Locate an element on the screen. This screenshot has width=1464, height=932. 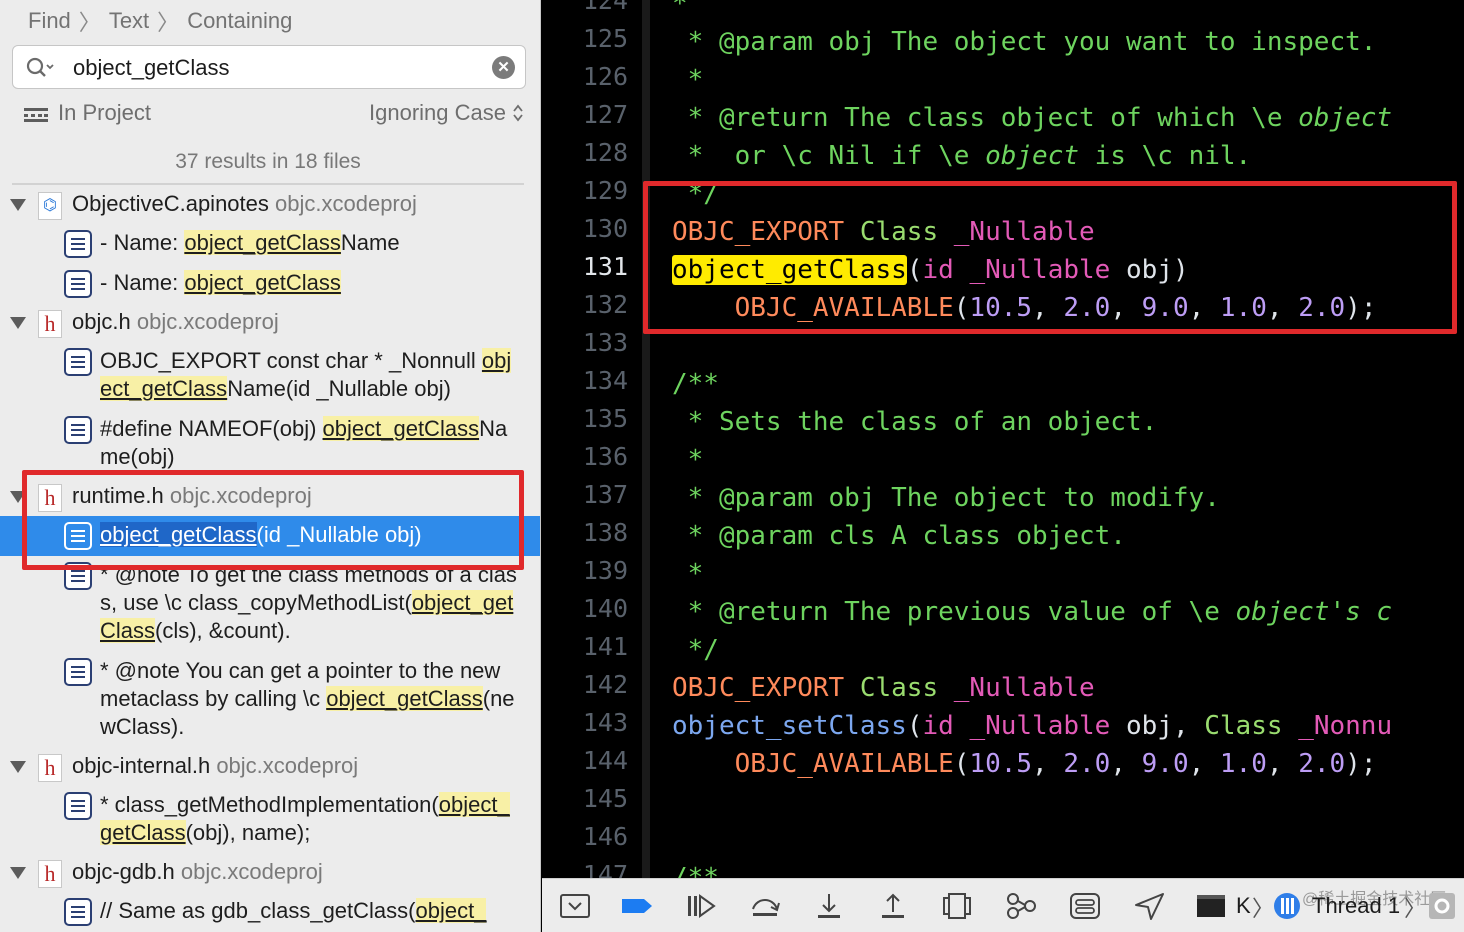
code-token: 2.0 is located at coordinates (1087, 764).